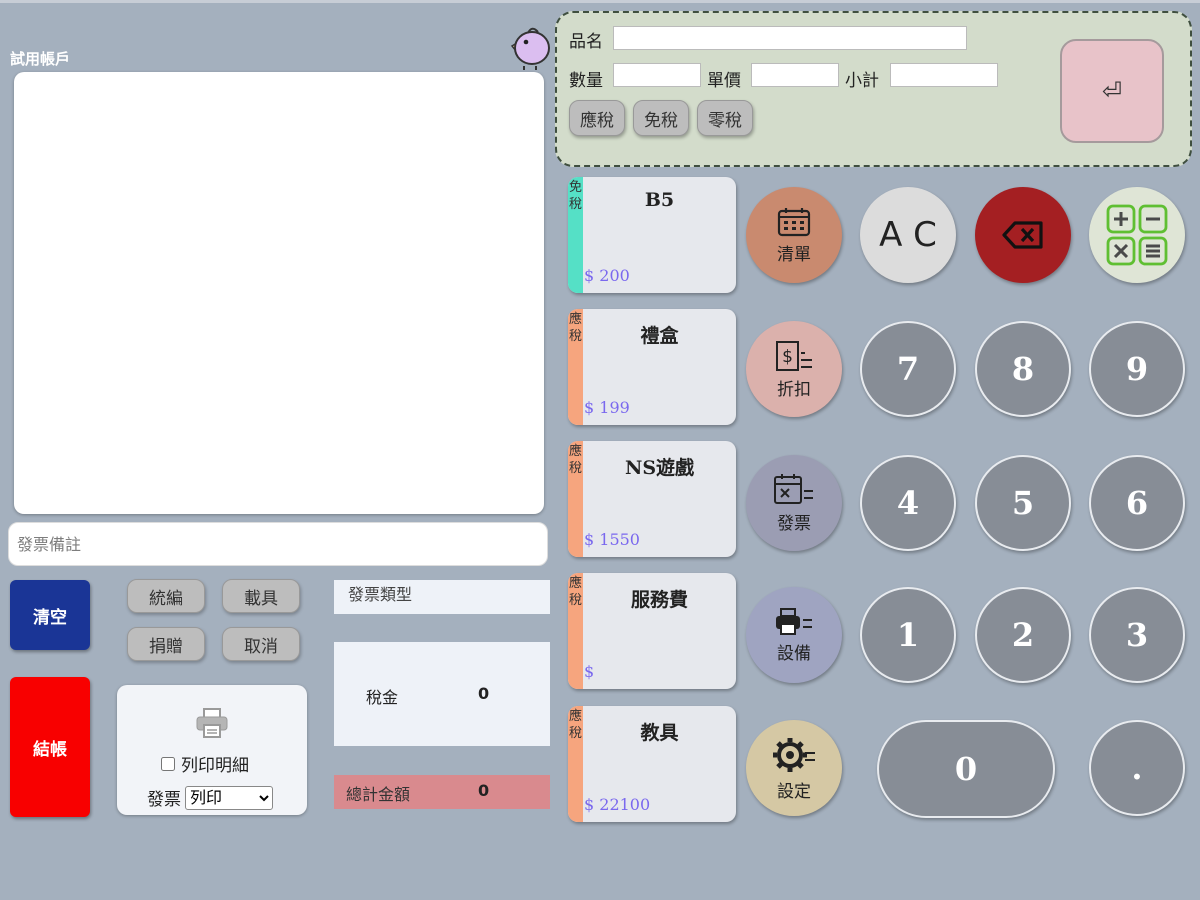 This screenshot has height=900, width=1200. What do you see at coordinates (442, 792) in the screenshot?
I see `total-summary: 總計金額 0` at bounding box center [442, 792].